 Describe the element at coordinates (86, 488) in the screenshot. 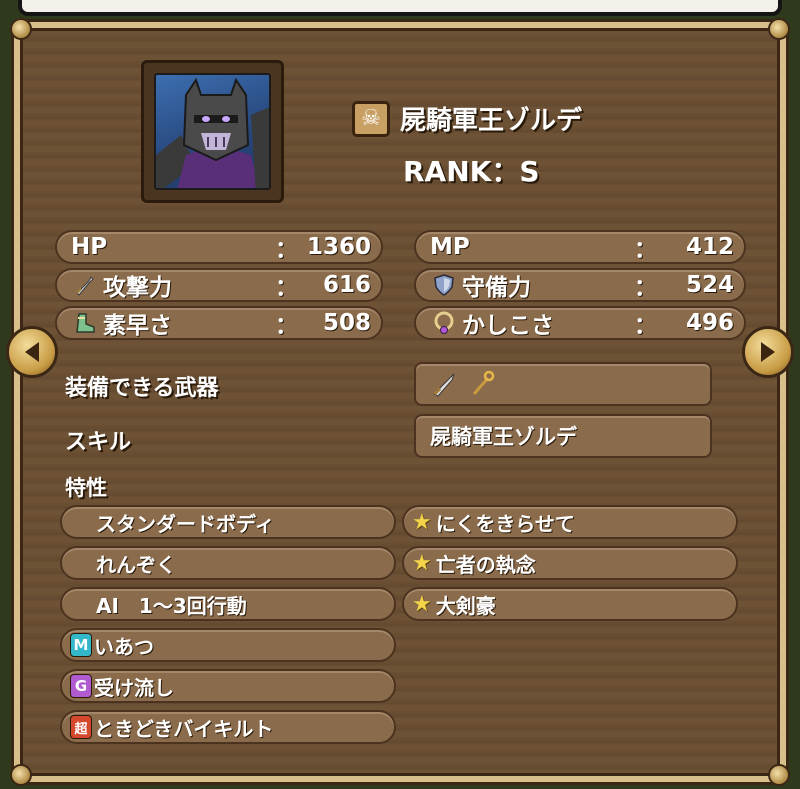

I see `traits-label: 特性` at that location.